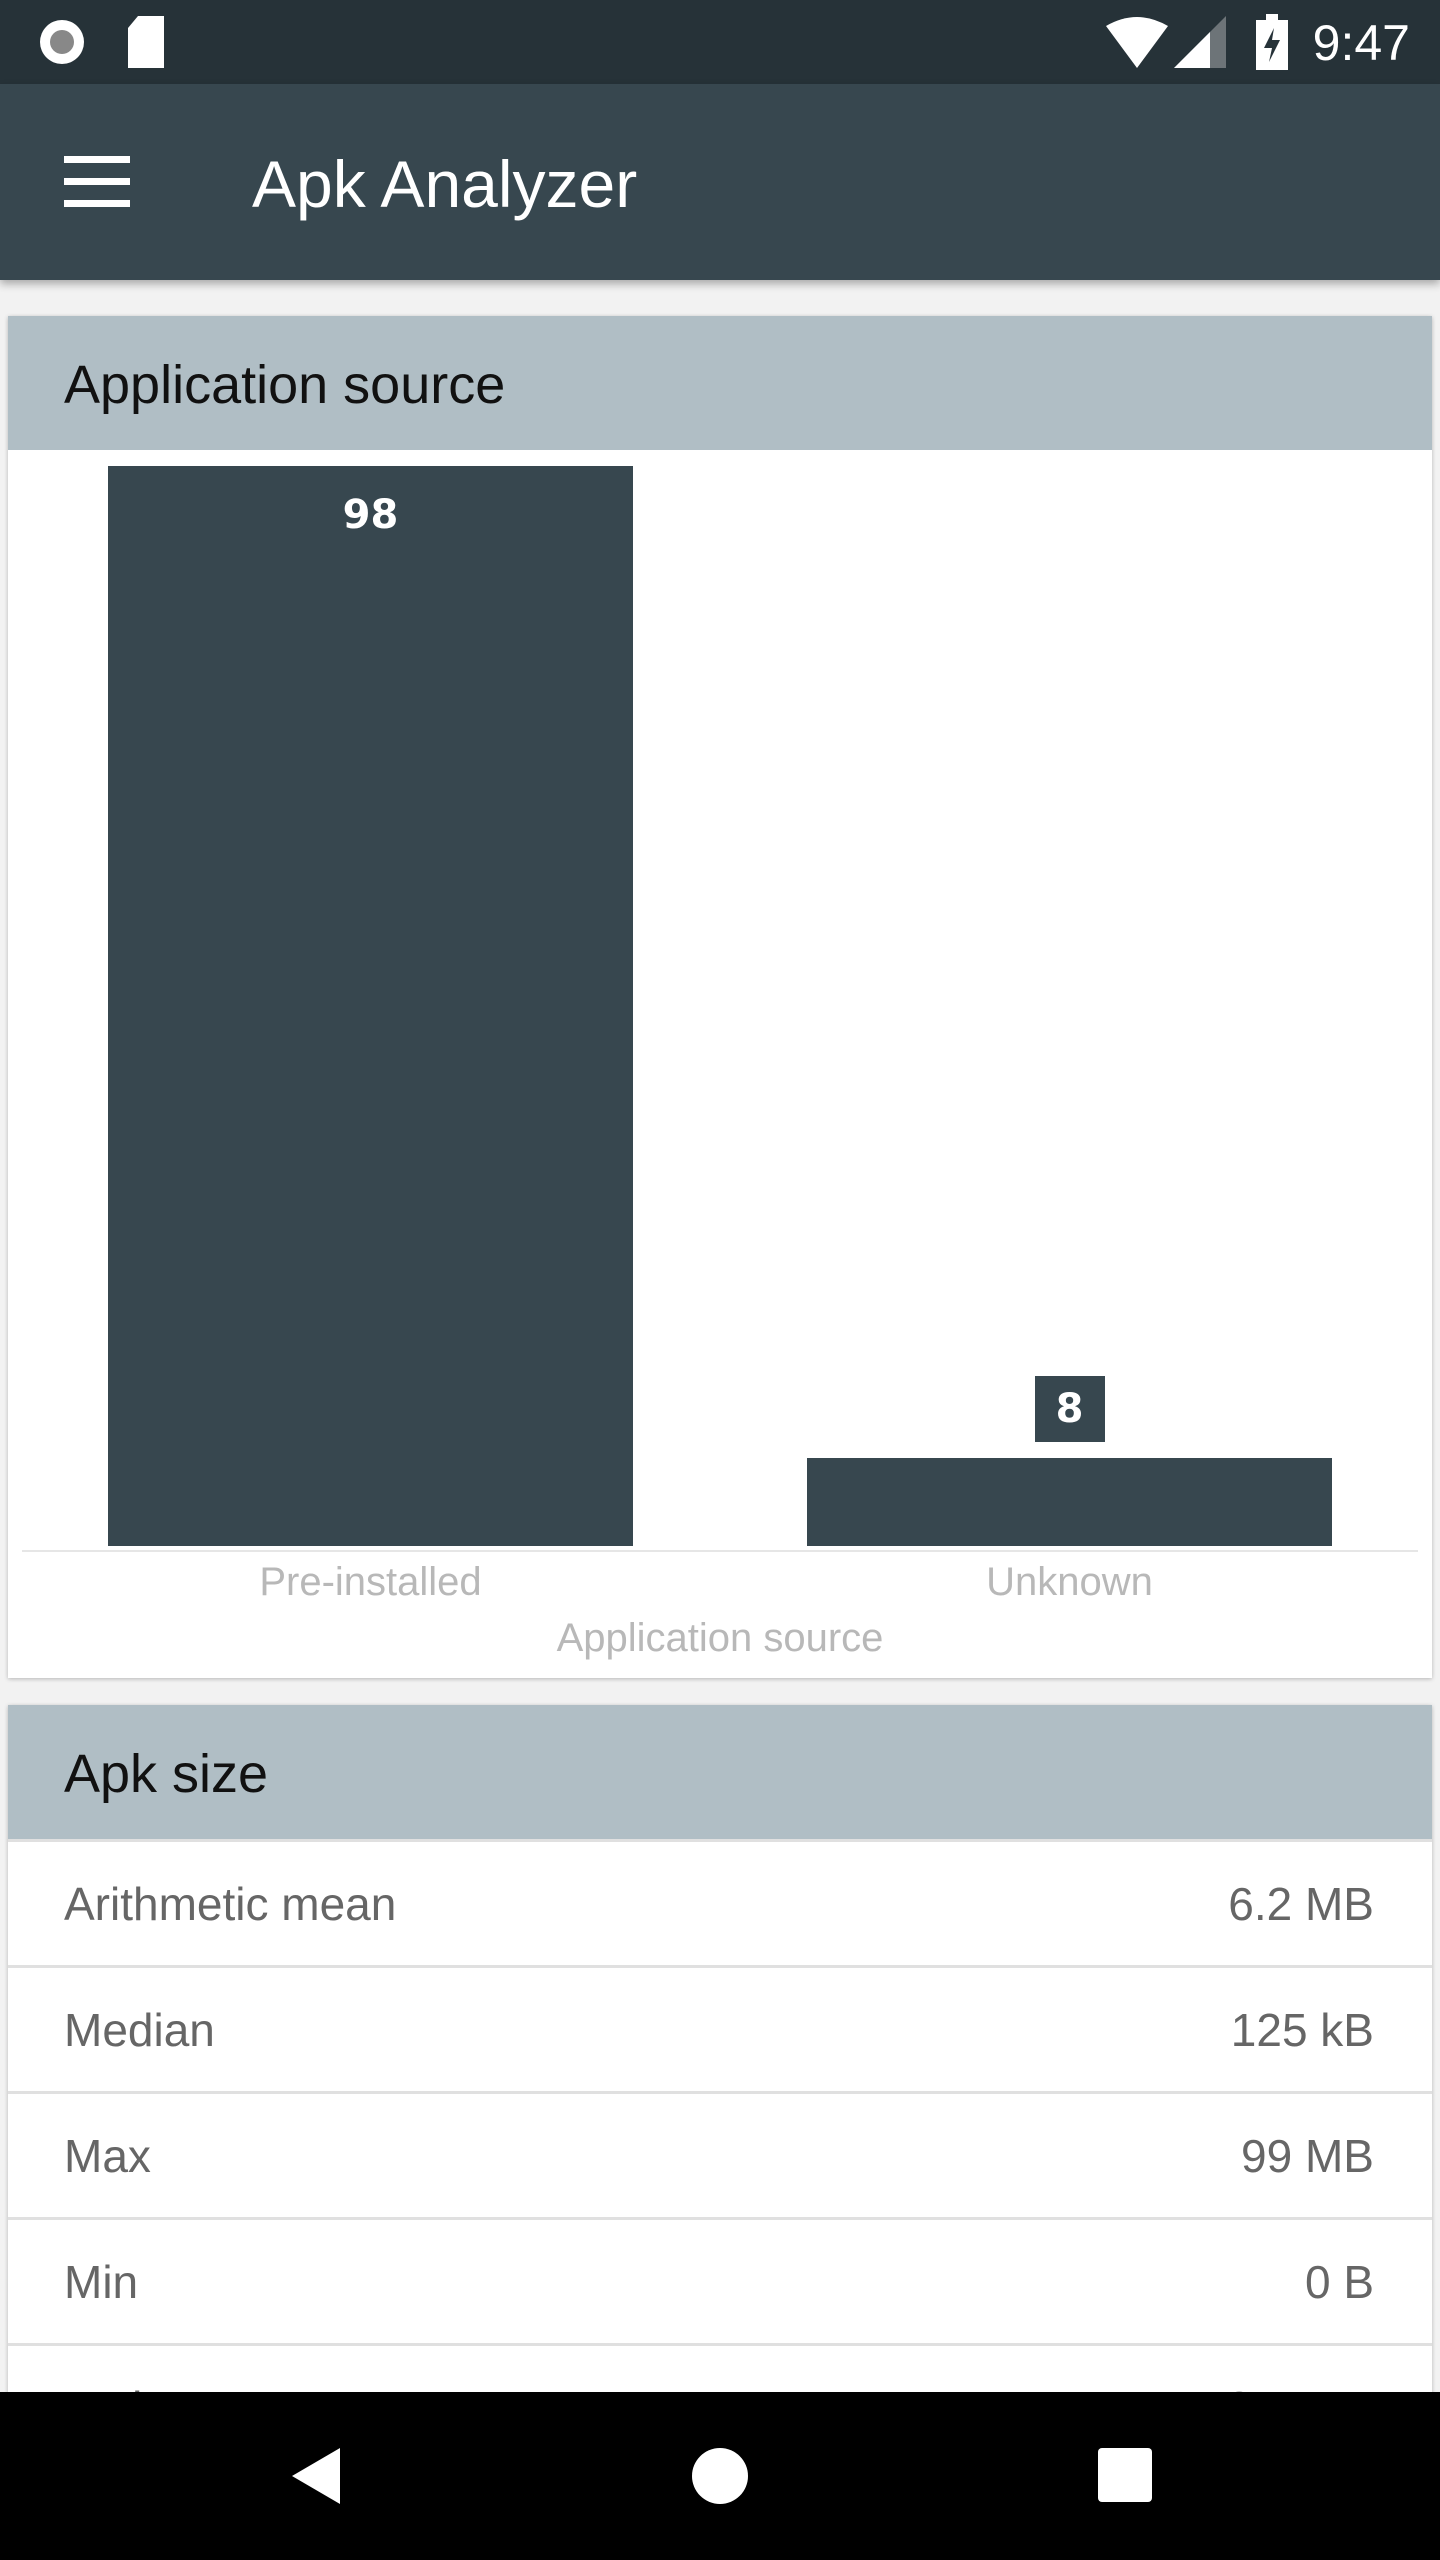 Image resolution: width=1440 pixels, height=2560 pixels. I want to click on x-axis-title: Application source, so click(720, 1638).